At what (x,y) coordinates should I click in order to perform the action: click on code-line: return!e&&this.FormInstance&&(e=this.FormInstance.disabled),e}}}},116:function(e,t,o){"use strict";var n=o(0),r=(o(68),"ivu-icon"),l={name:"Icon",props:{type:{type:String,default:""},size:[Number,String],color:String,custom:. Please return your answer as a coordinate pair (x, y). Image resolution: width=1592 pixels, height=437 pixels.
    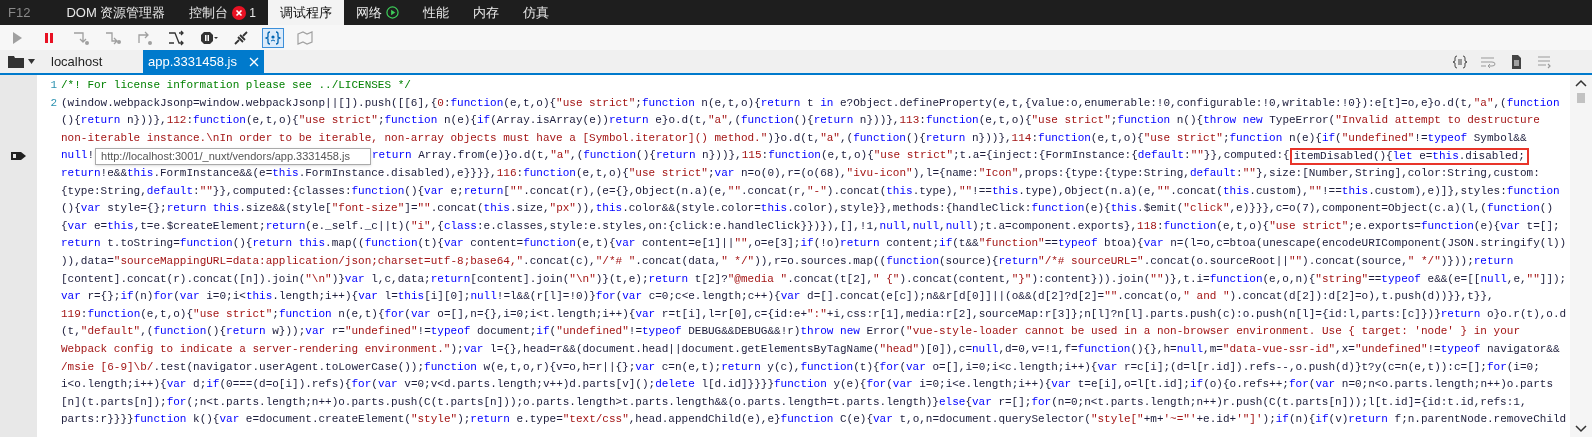
    Looking at the image, I should click on (800, 173).